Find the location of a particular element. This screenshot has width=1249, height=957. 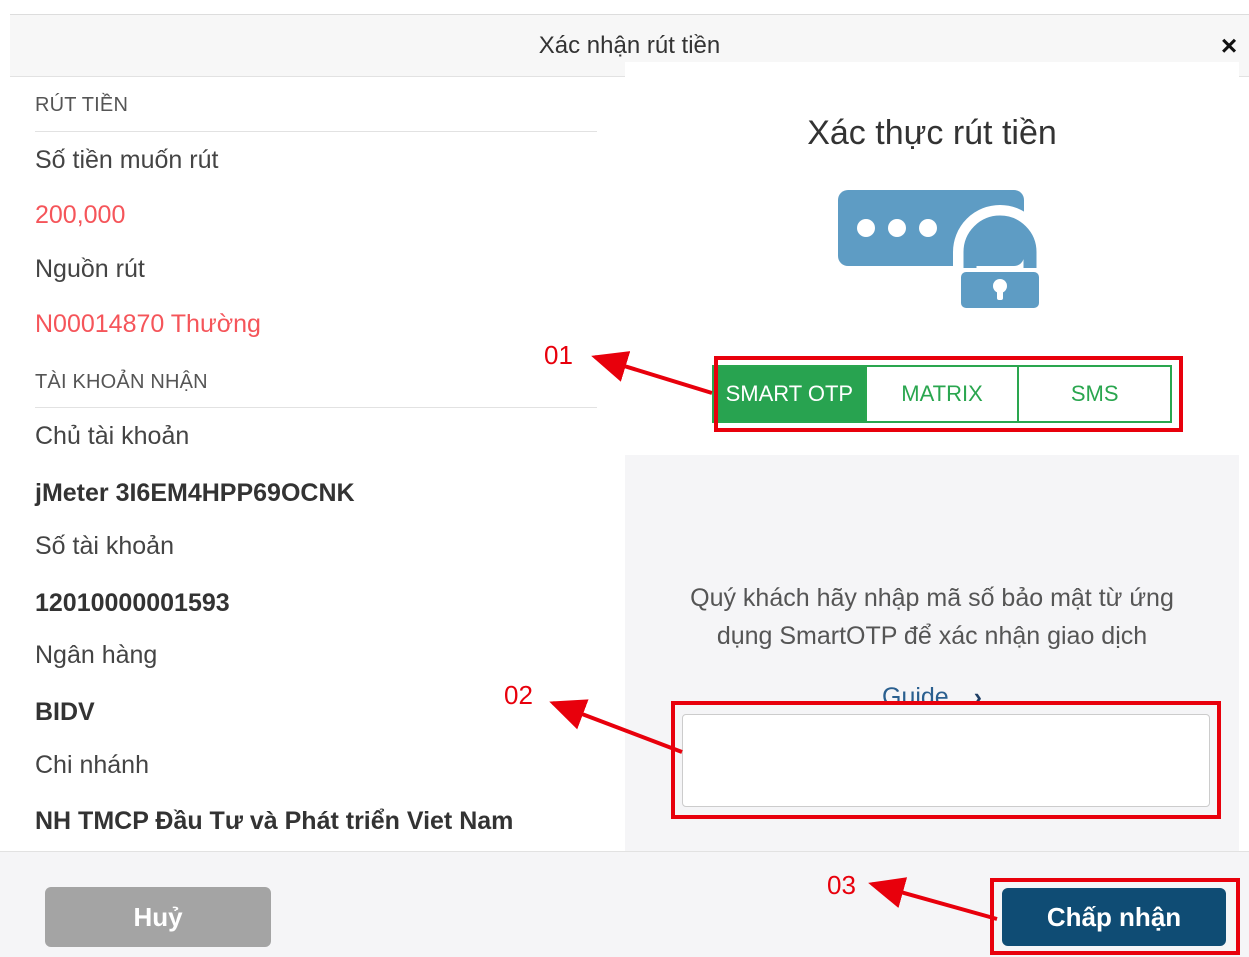

bank-value: BIDV is located at coordinates (65, 712).